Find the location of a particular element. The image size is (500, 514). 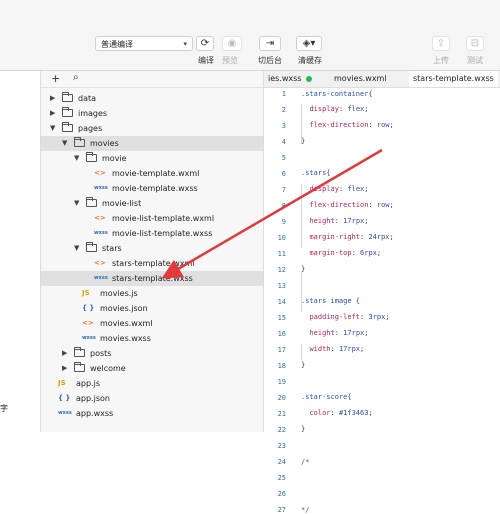

test-label: 测试 is located at coordinates (475, 60).